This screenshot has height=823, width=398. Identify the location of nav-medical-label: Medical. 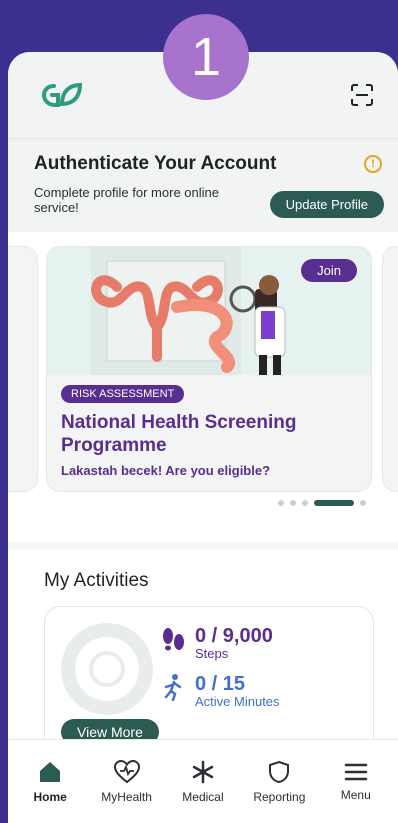
(203, 796).